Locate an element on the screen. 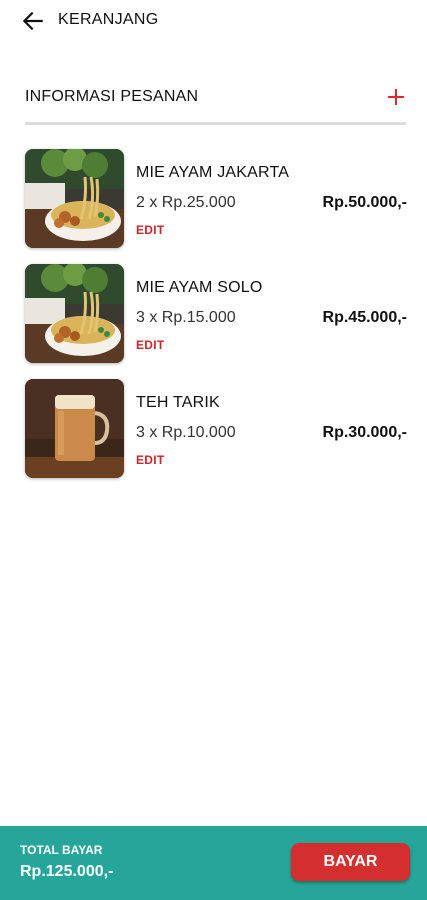  item-subtotal: Rp.50.000,- is located at coordinates (364, 202).